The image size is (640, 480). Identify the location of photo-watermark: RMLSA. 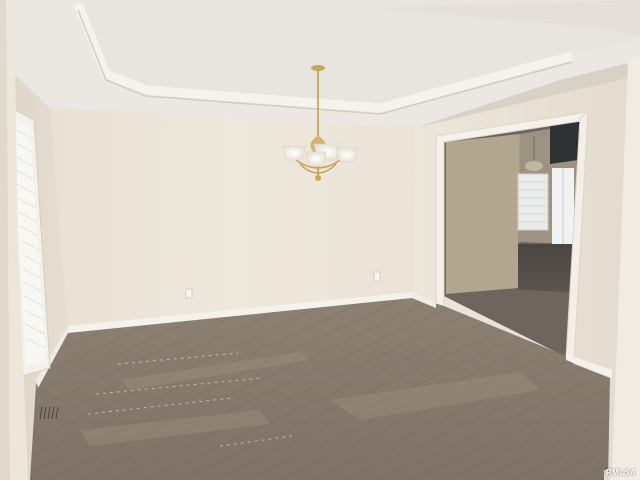
(621, 472).